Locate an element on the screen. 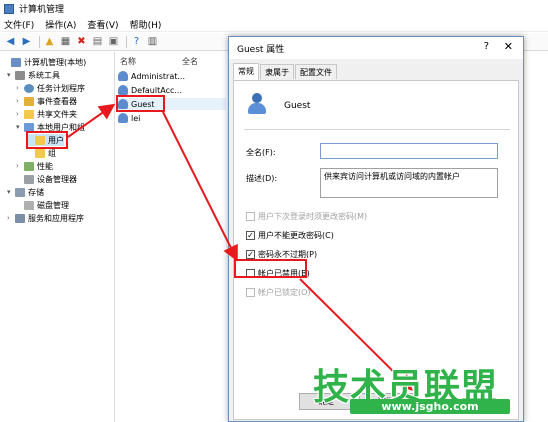 This screenshot has width=548, height=422. user-name: Guest is located at coordinates (297, 106).